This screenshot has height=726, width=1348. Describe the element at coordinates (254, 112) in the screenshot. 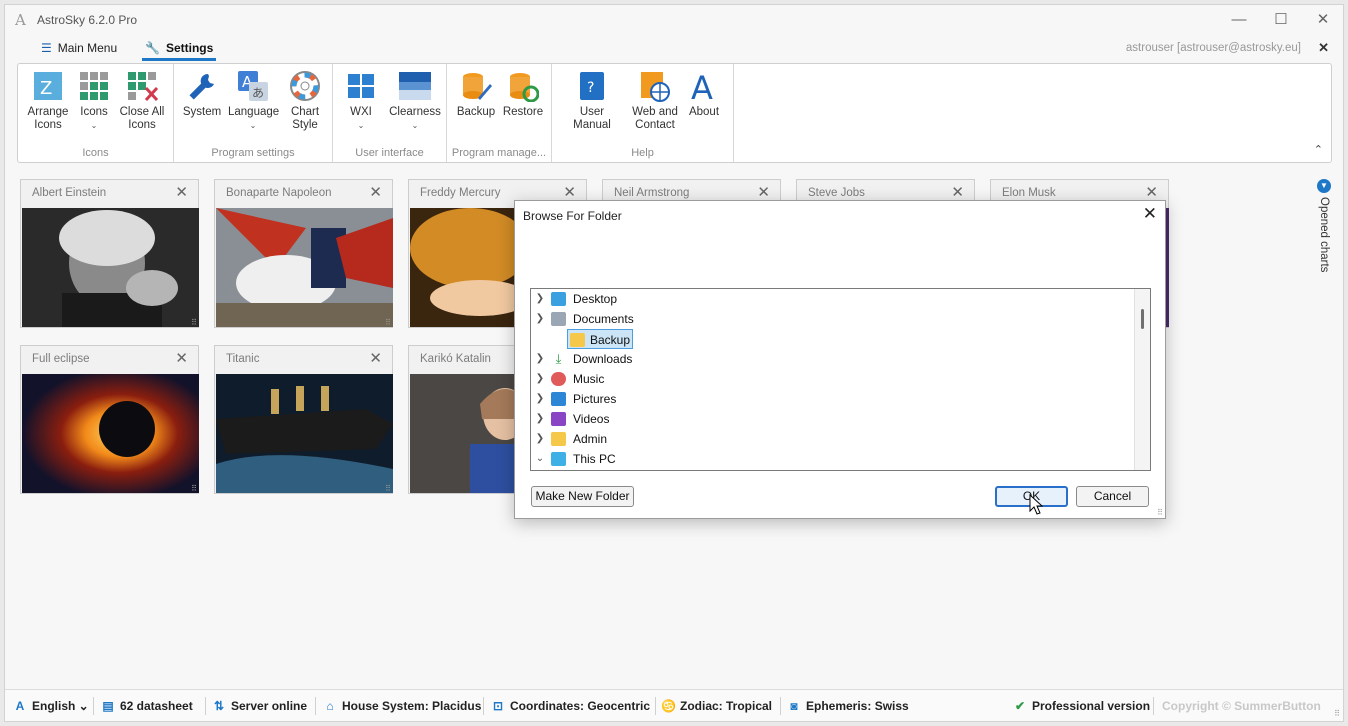

I see `language-label: Language` at that location.